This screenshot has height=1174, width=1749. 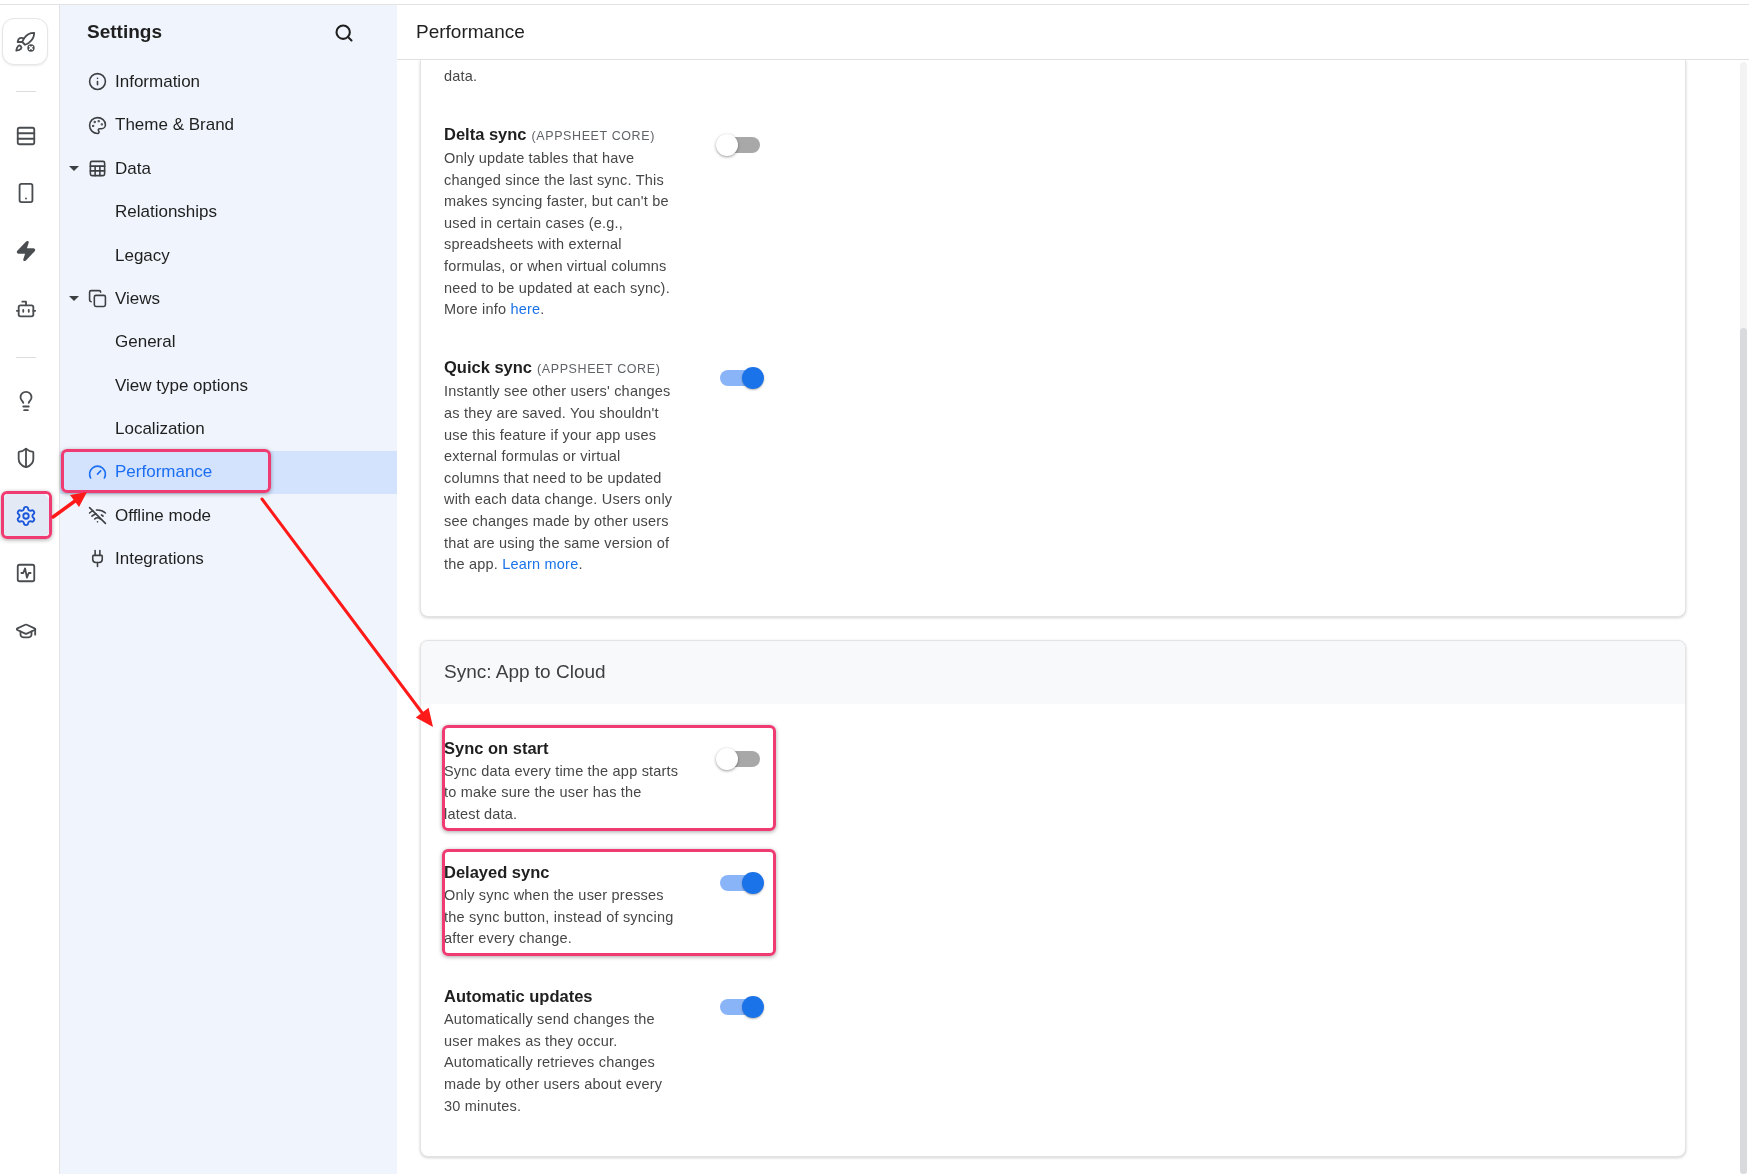 I want to click on settings-icon, so click(x=26, y=515).